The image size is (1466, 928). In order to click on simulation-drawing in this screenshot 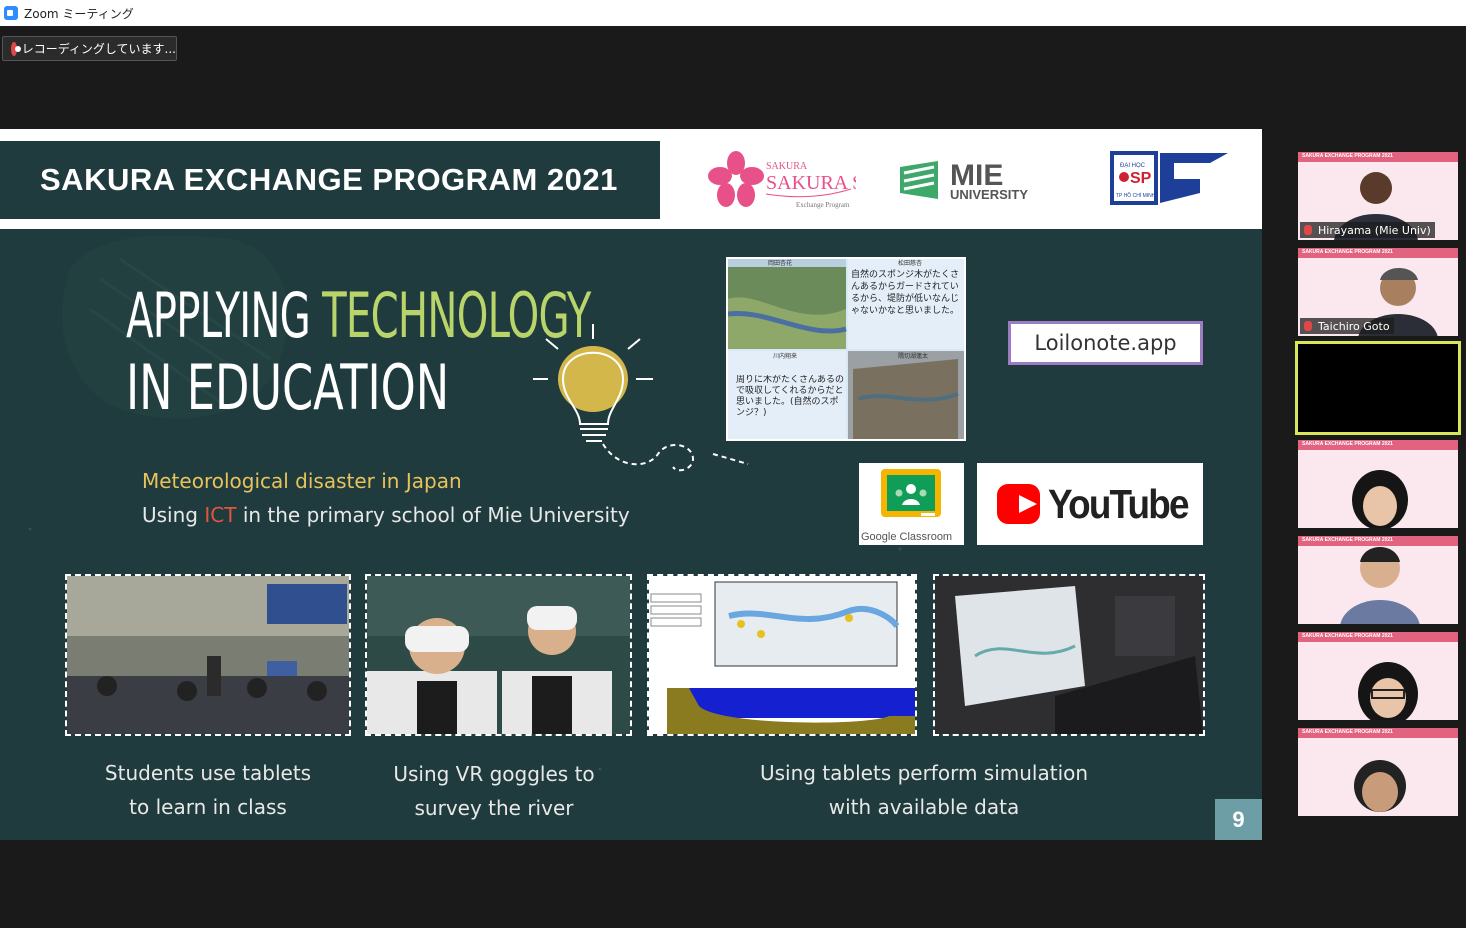, I will do `click(782, 655)`.